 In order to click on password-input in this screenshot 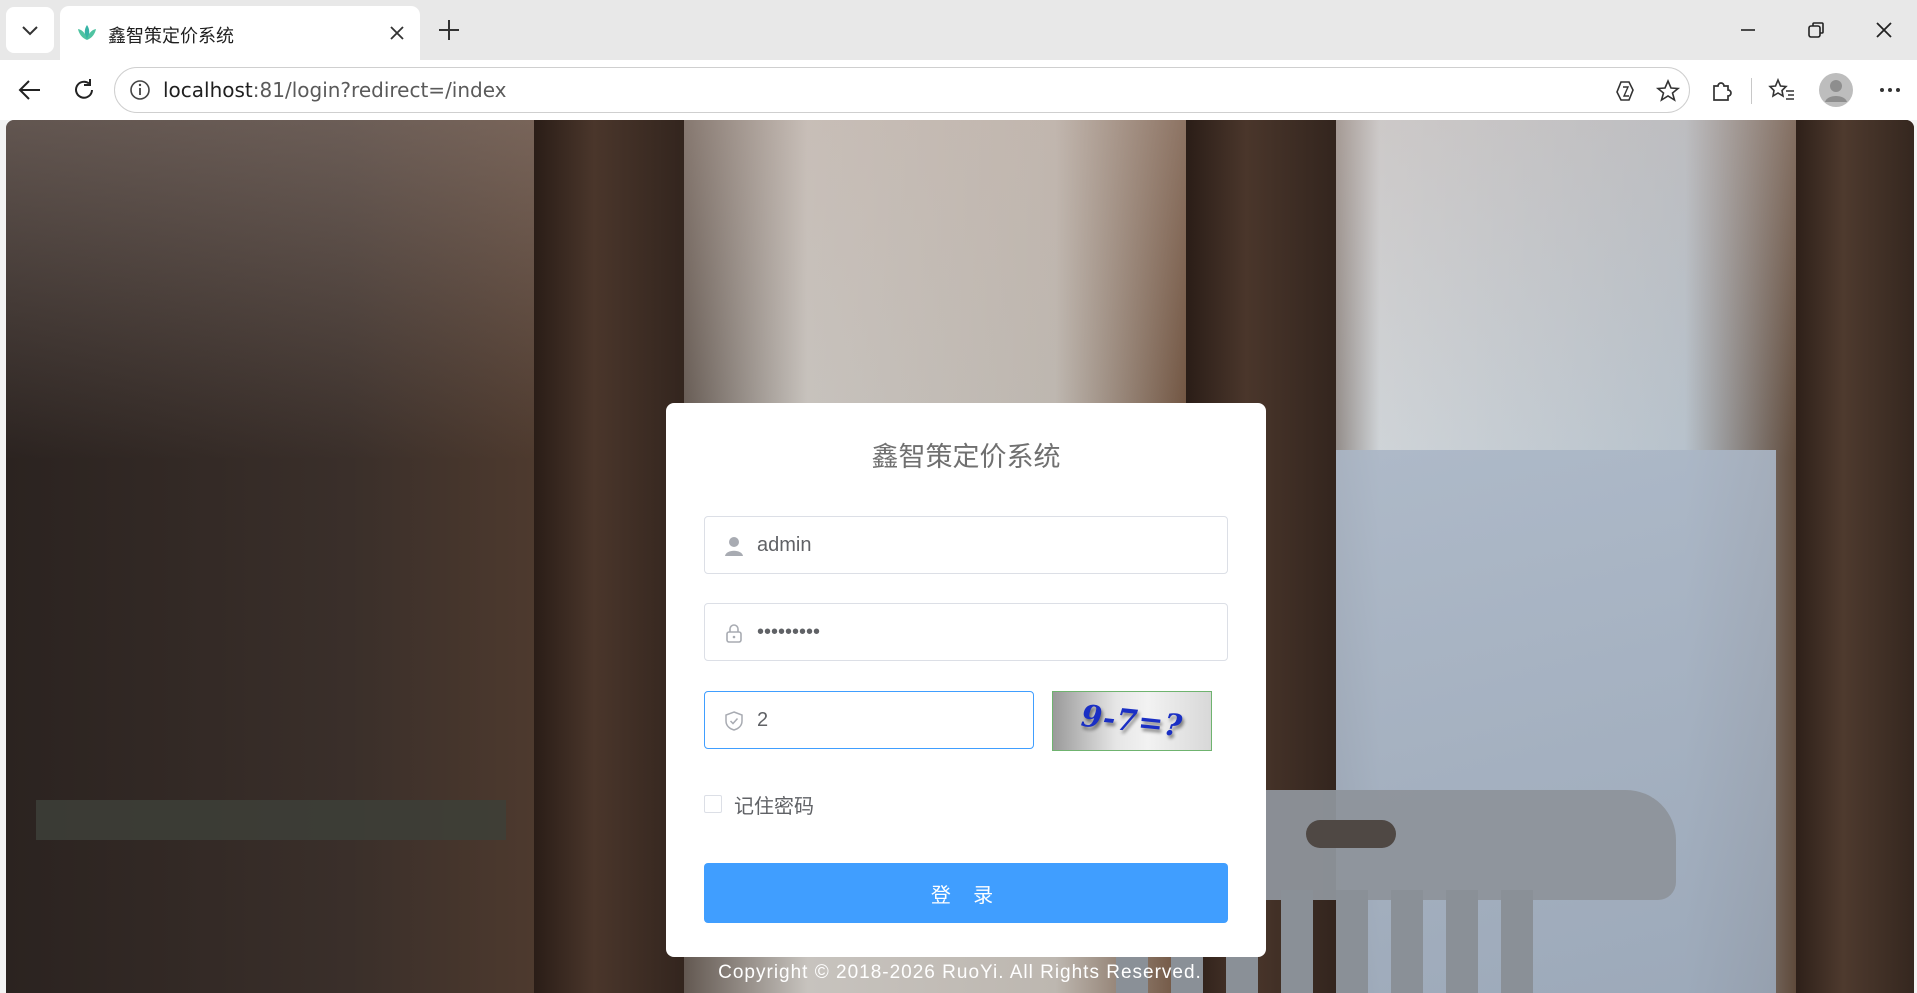, I will do `click(987, 632)`.